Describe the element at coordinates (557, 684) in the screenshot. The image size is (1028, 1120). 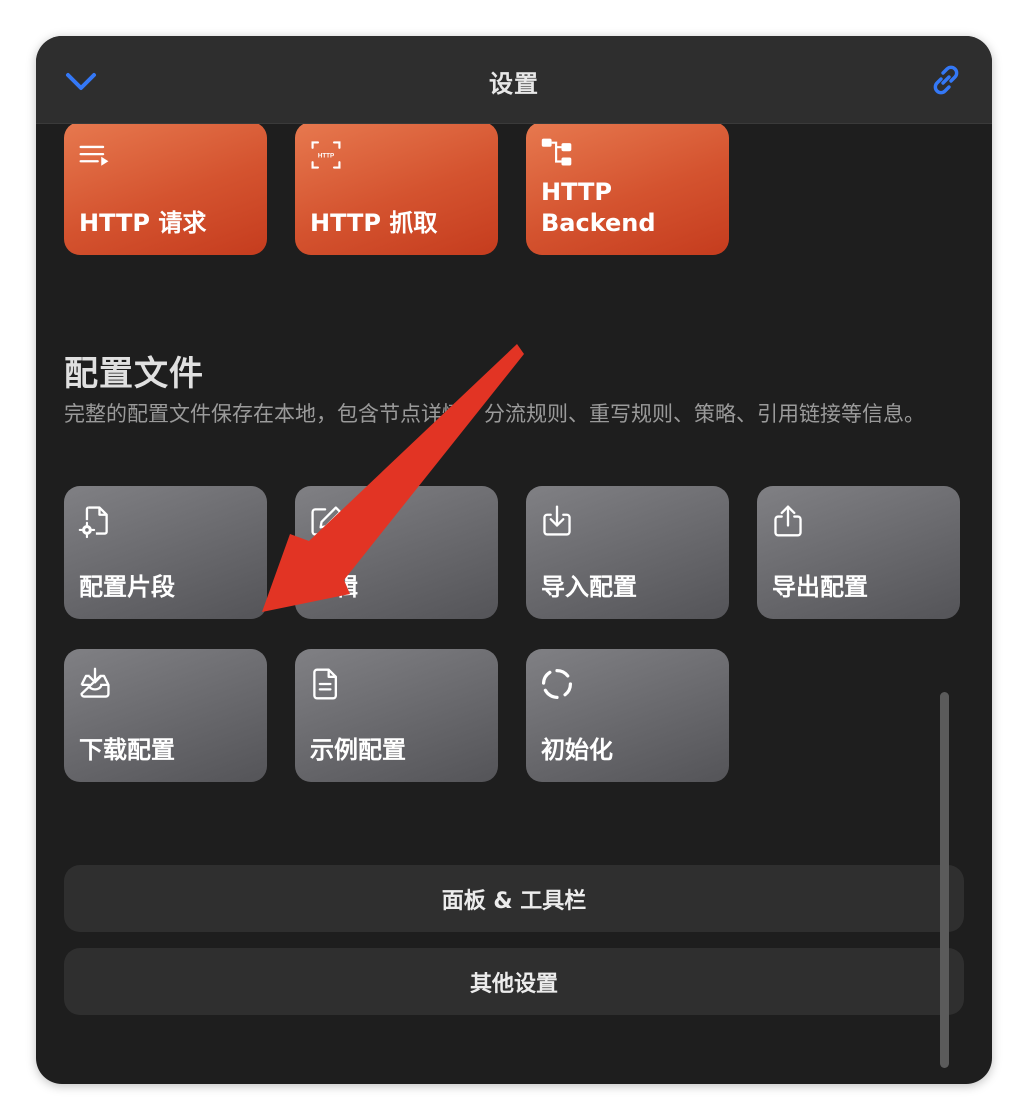
I see `reset-circle-icon` at that location.